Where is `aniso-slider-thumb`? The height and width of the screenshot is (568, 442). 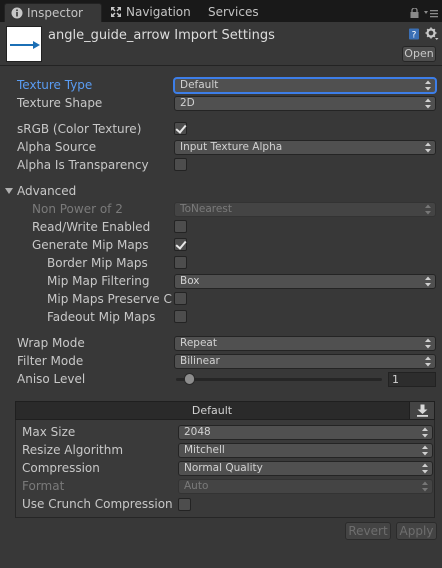
aniso-slider-thumb is located at coordinates (189, 379).